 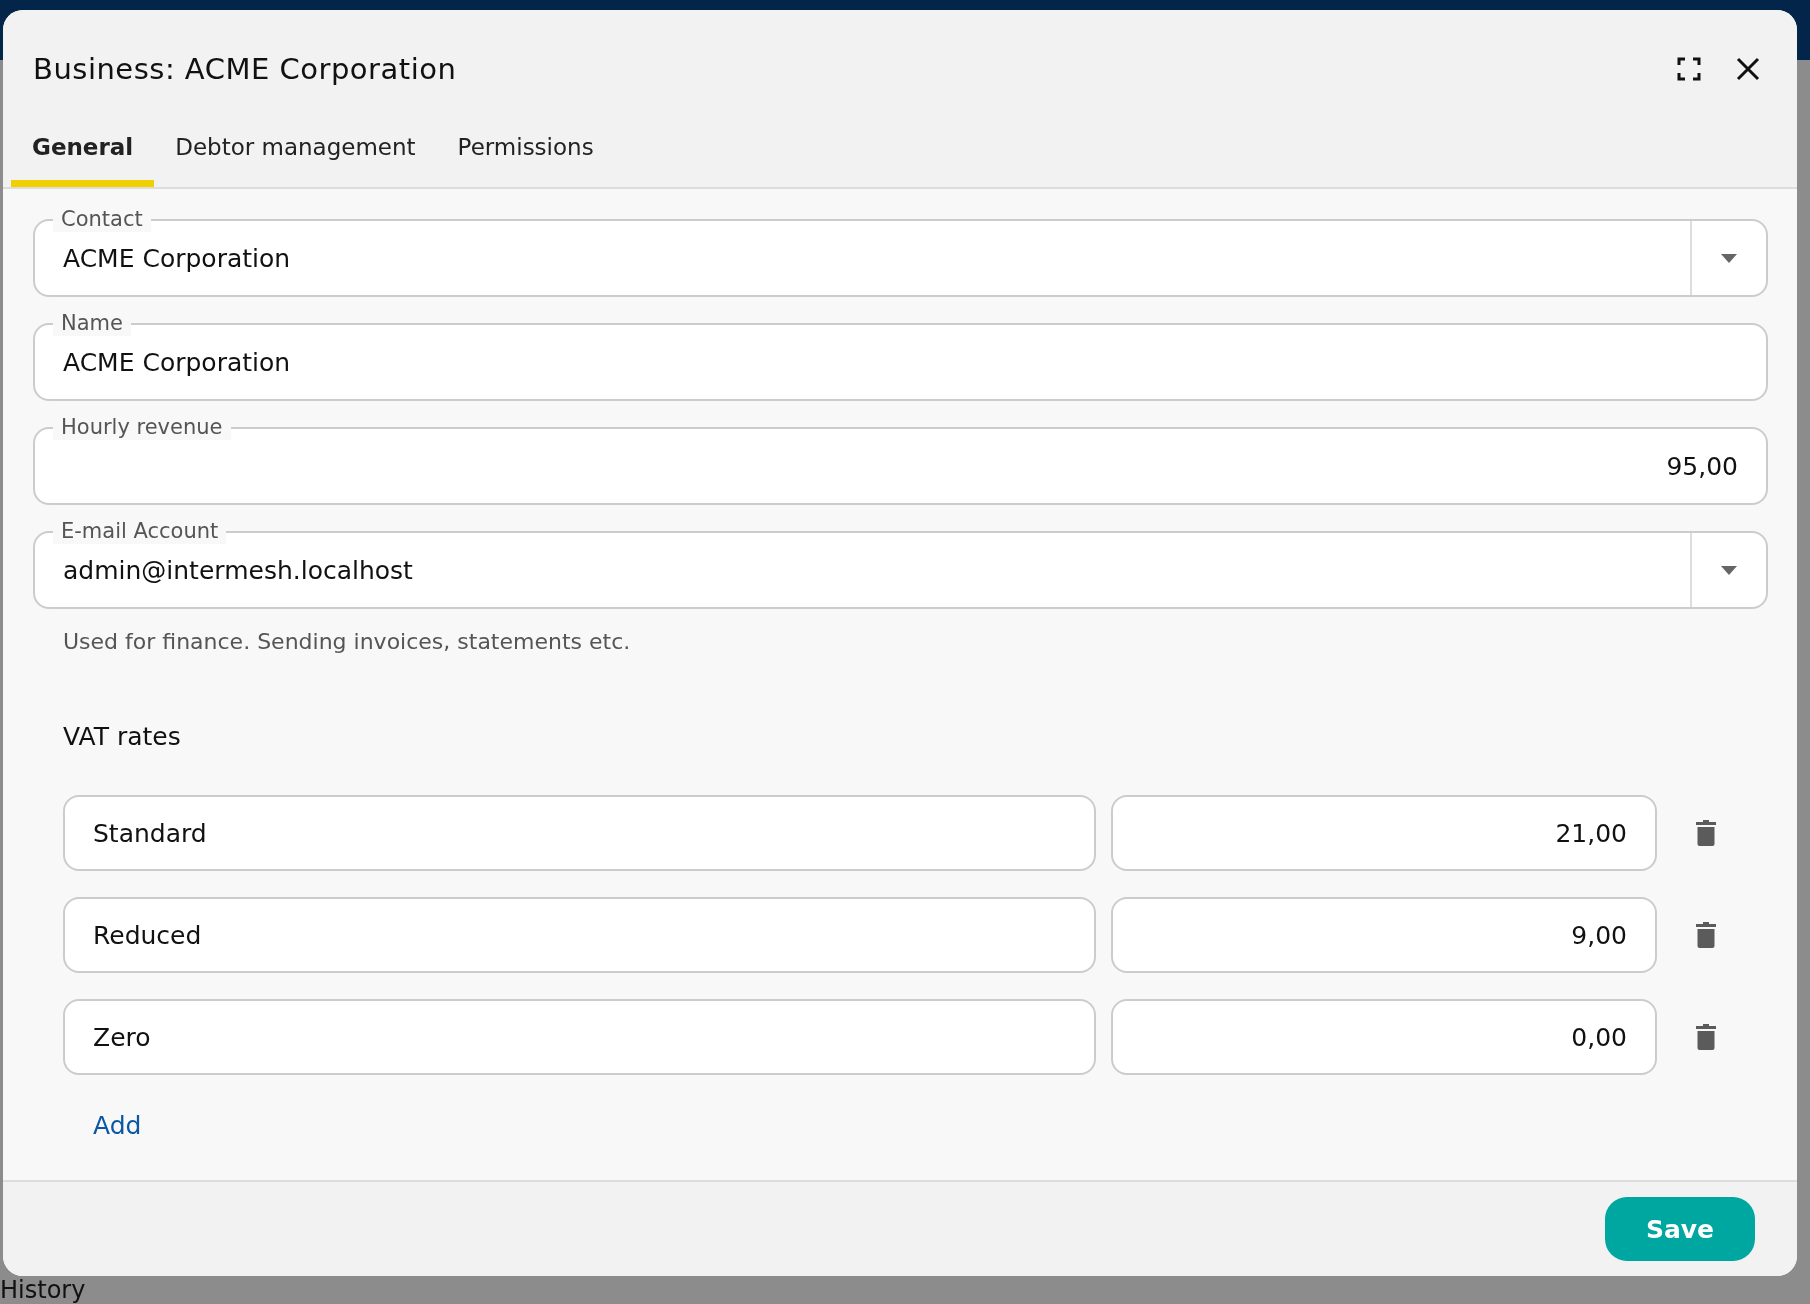 I want to click on history-label: History, so click(x=43, y=1290).